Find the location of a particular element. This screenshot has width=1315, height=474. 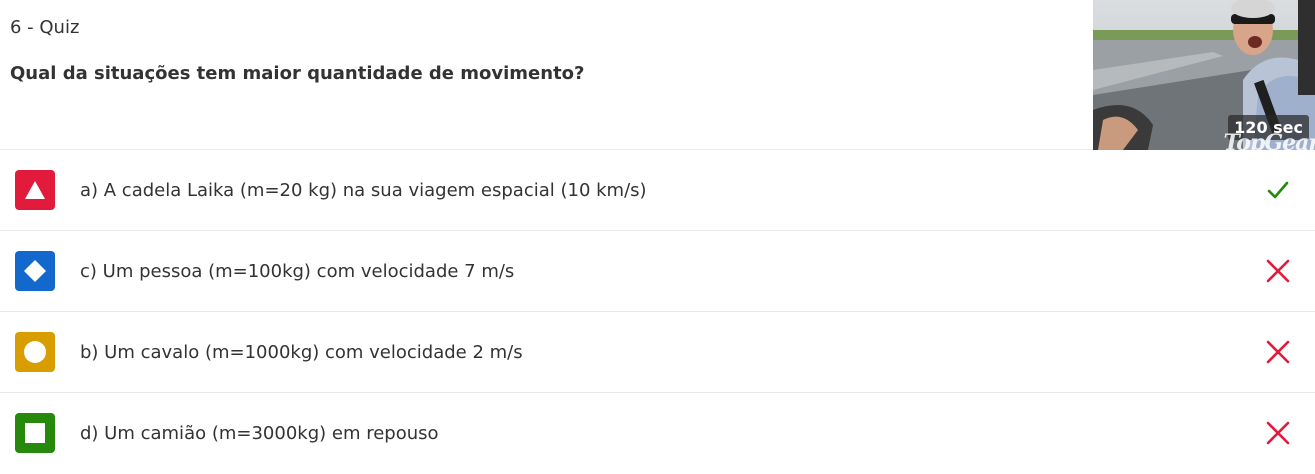

quiz-number-label: 6 - Quiz is located at coordinates (45, 27).